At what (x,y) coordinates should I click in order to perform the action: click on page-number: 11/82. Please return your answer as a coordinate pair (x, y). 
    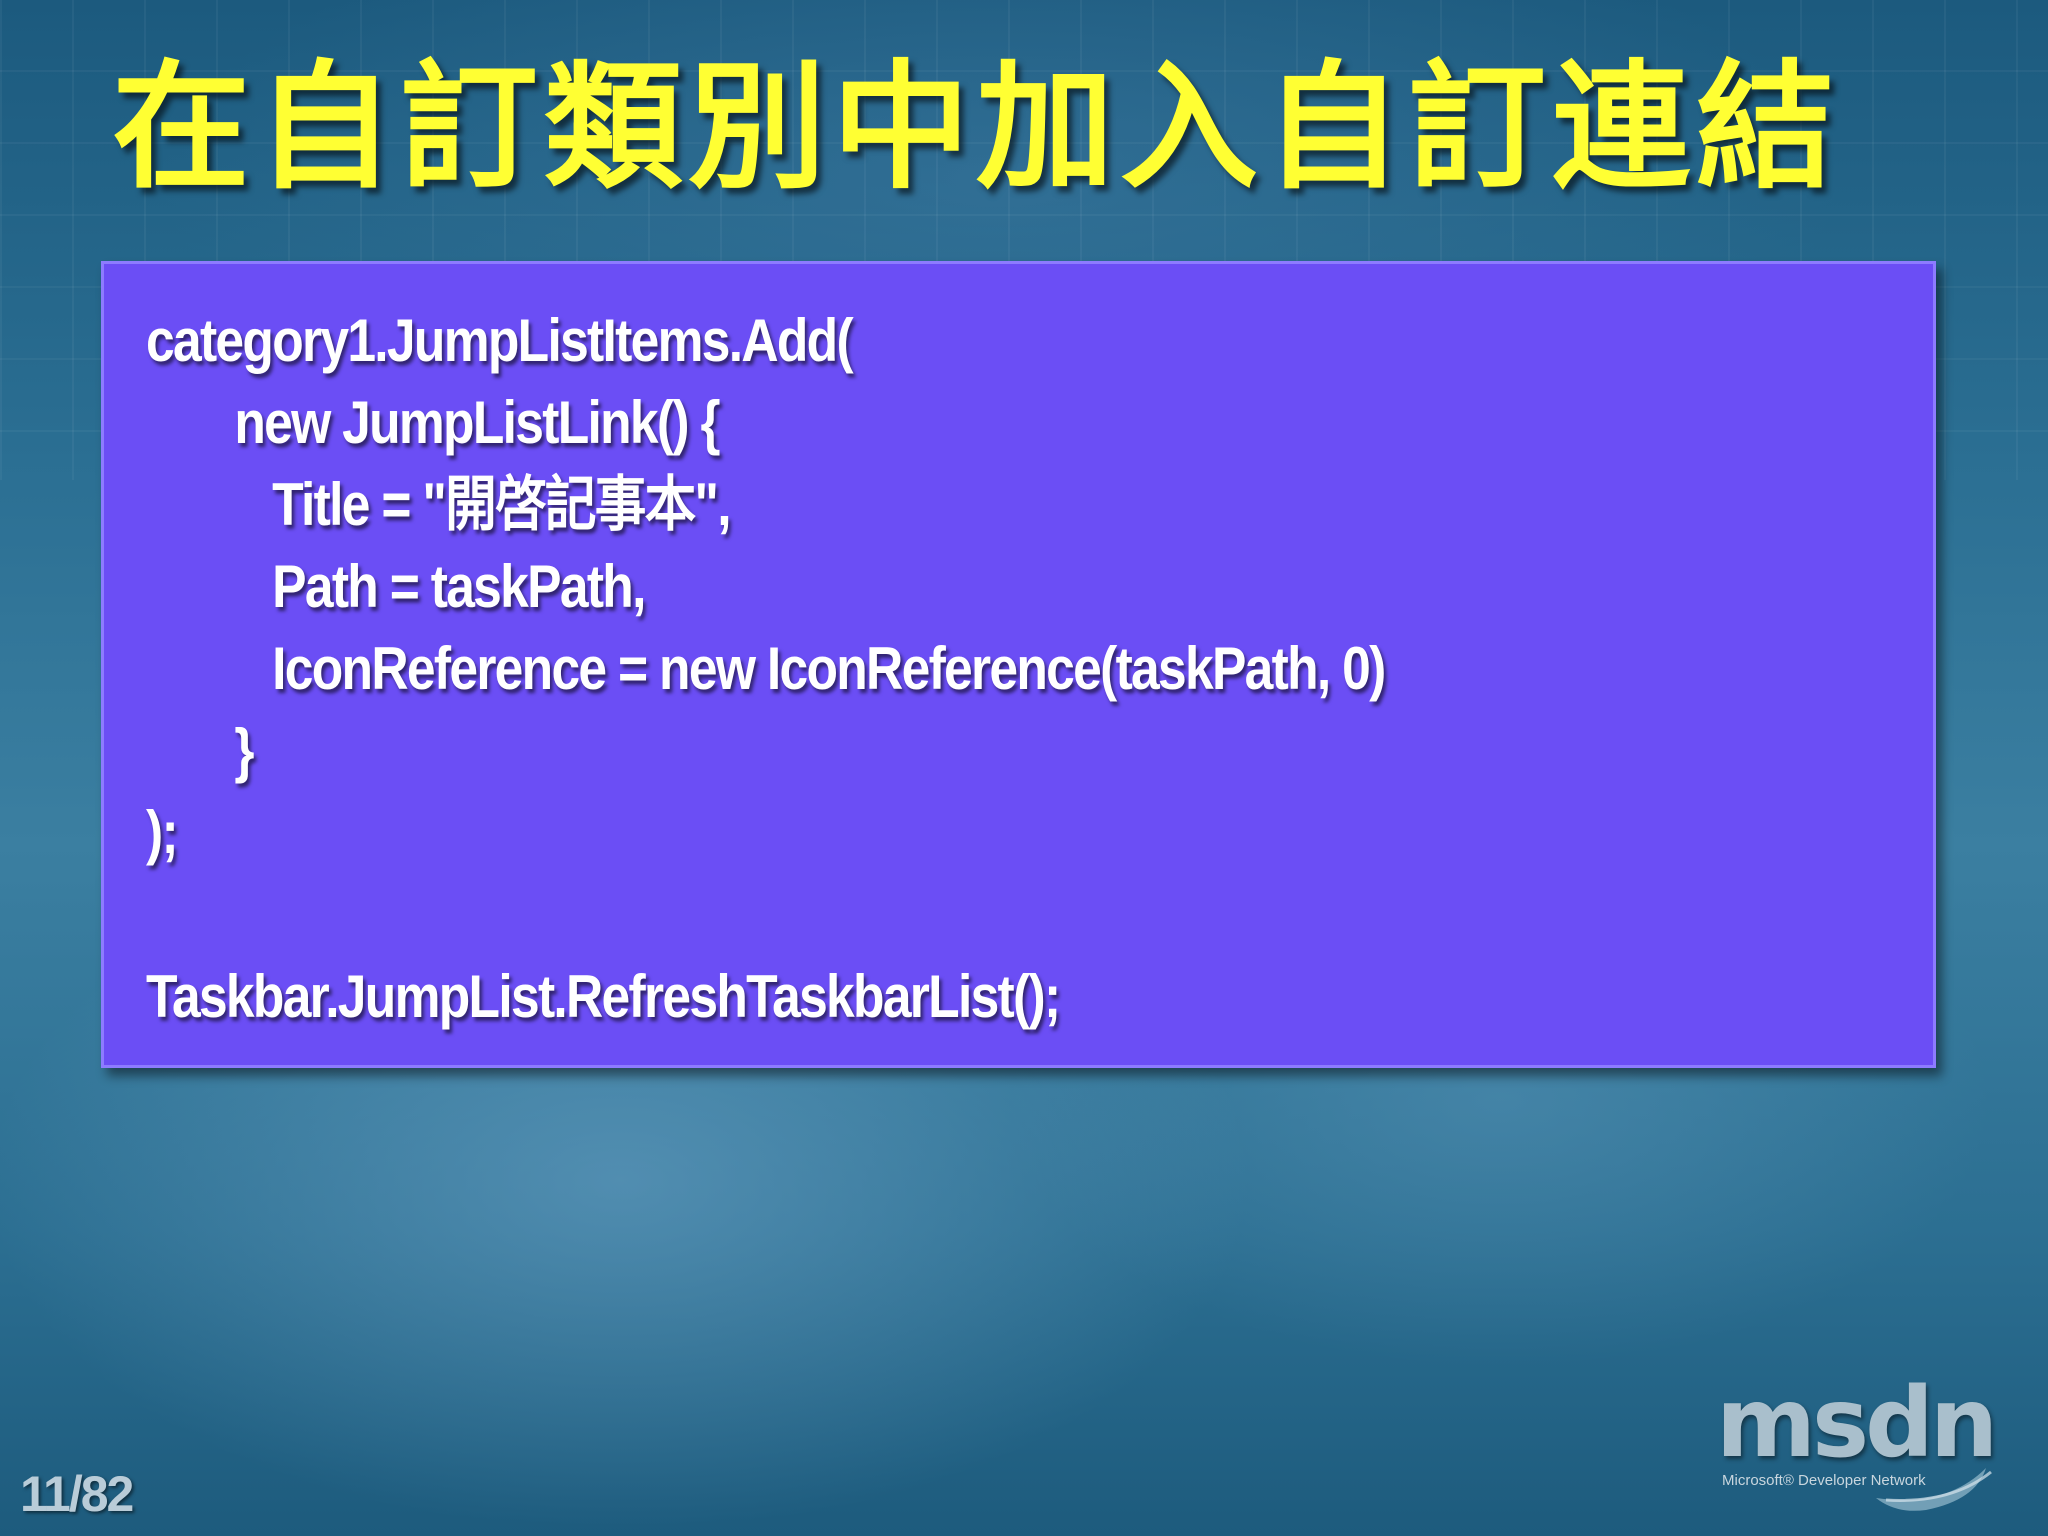
    Looking at the image, I should click on (77, 1494).